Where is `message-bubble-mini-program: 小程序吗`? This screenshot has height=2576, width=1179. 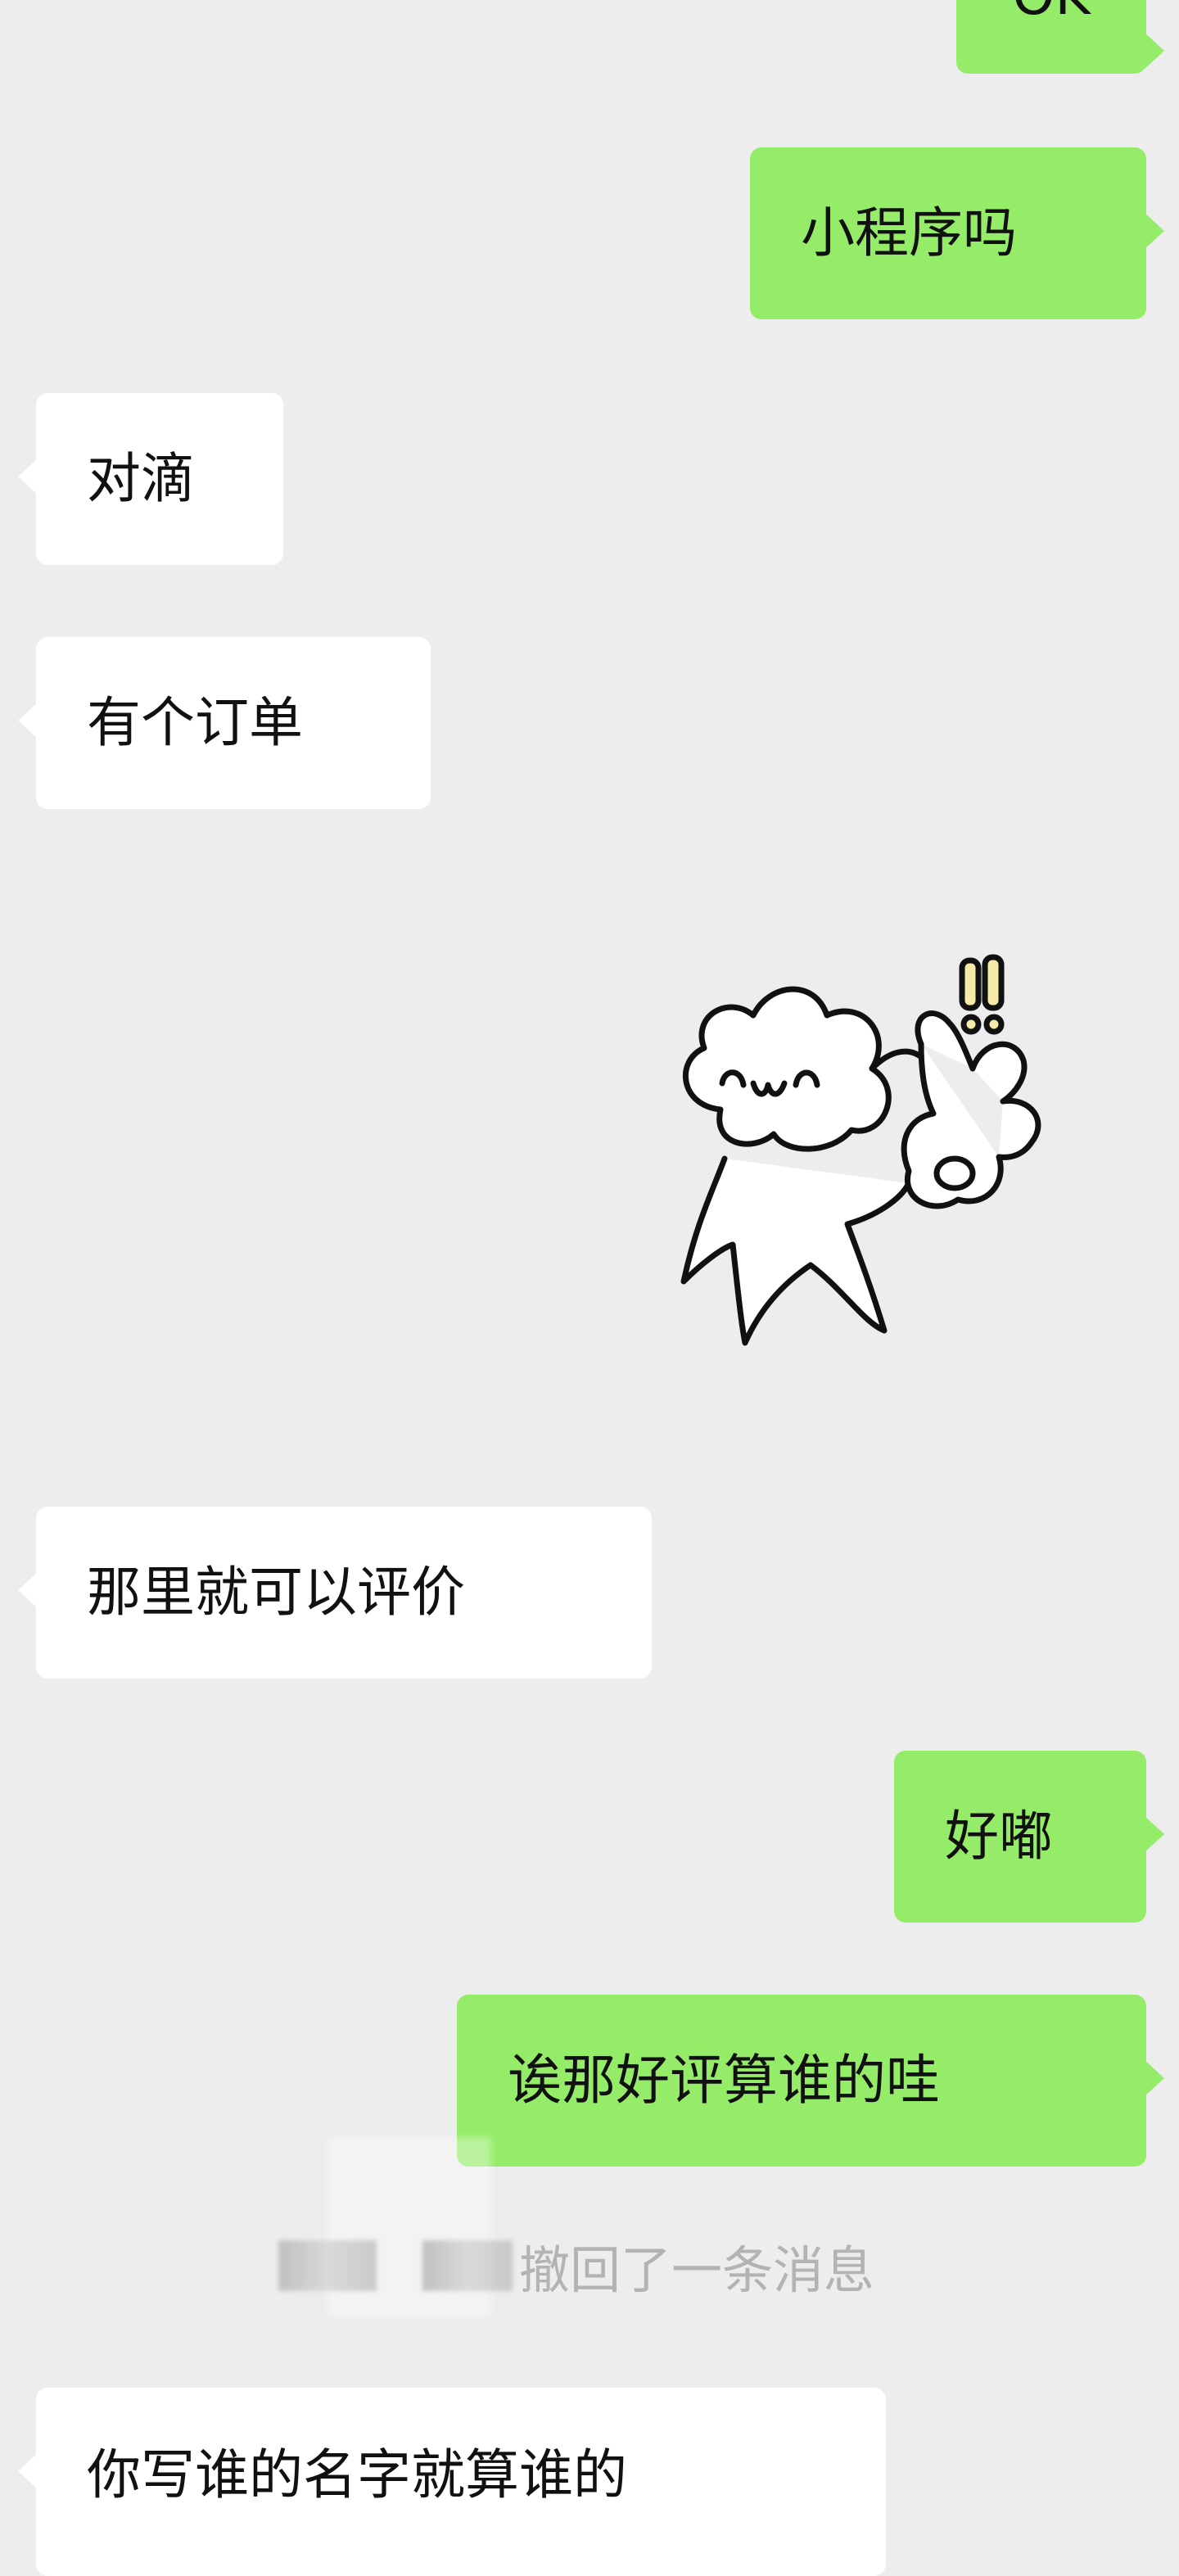 message-bubble-mini-program: 小程序吗 is located at coordinates (957, 233).